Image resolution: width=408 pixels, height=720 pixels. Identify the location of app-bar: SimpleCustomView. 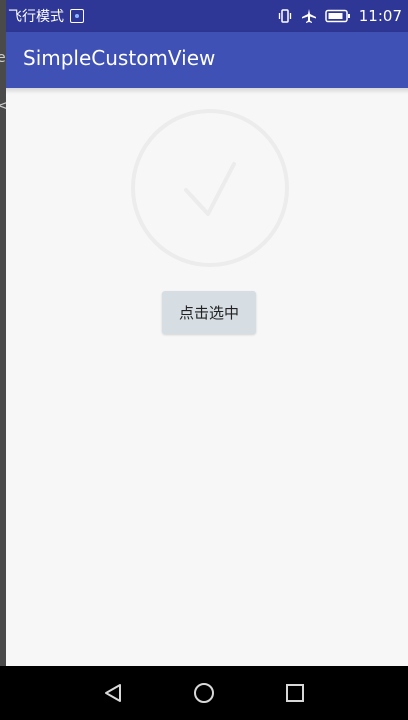
(207, 60).